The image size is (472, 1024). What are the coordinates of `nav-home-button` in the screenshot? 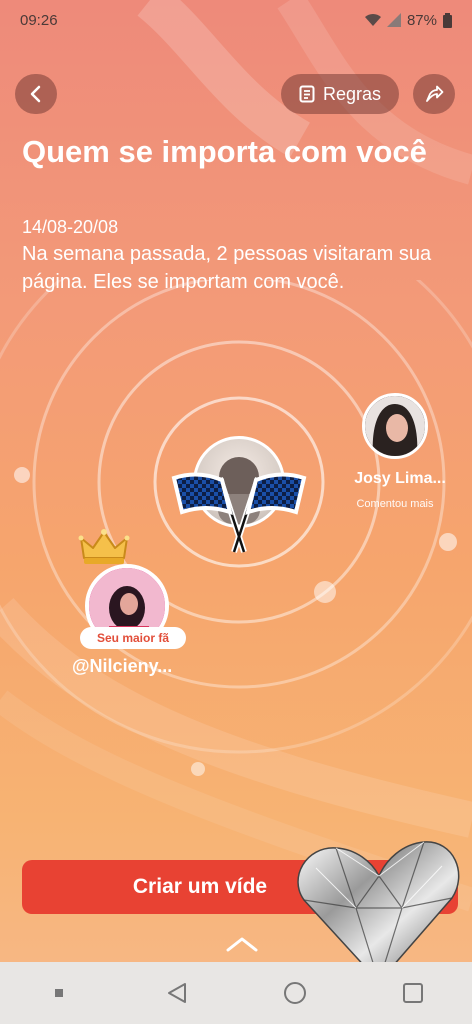 It's located at (295, 993).